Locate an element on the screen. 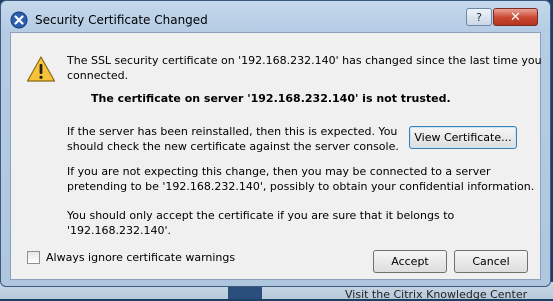 This screenshot has height=301, width=553. help-button: ? is located at coordinates (479, 17).